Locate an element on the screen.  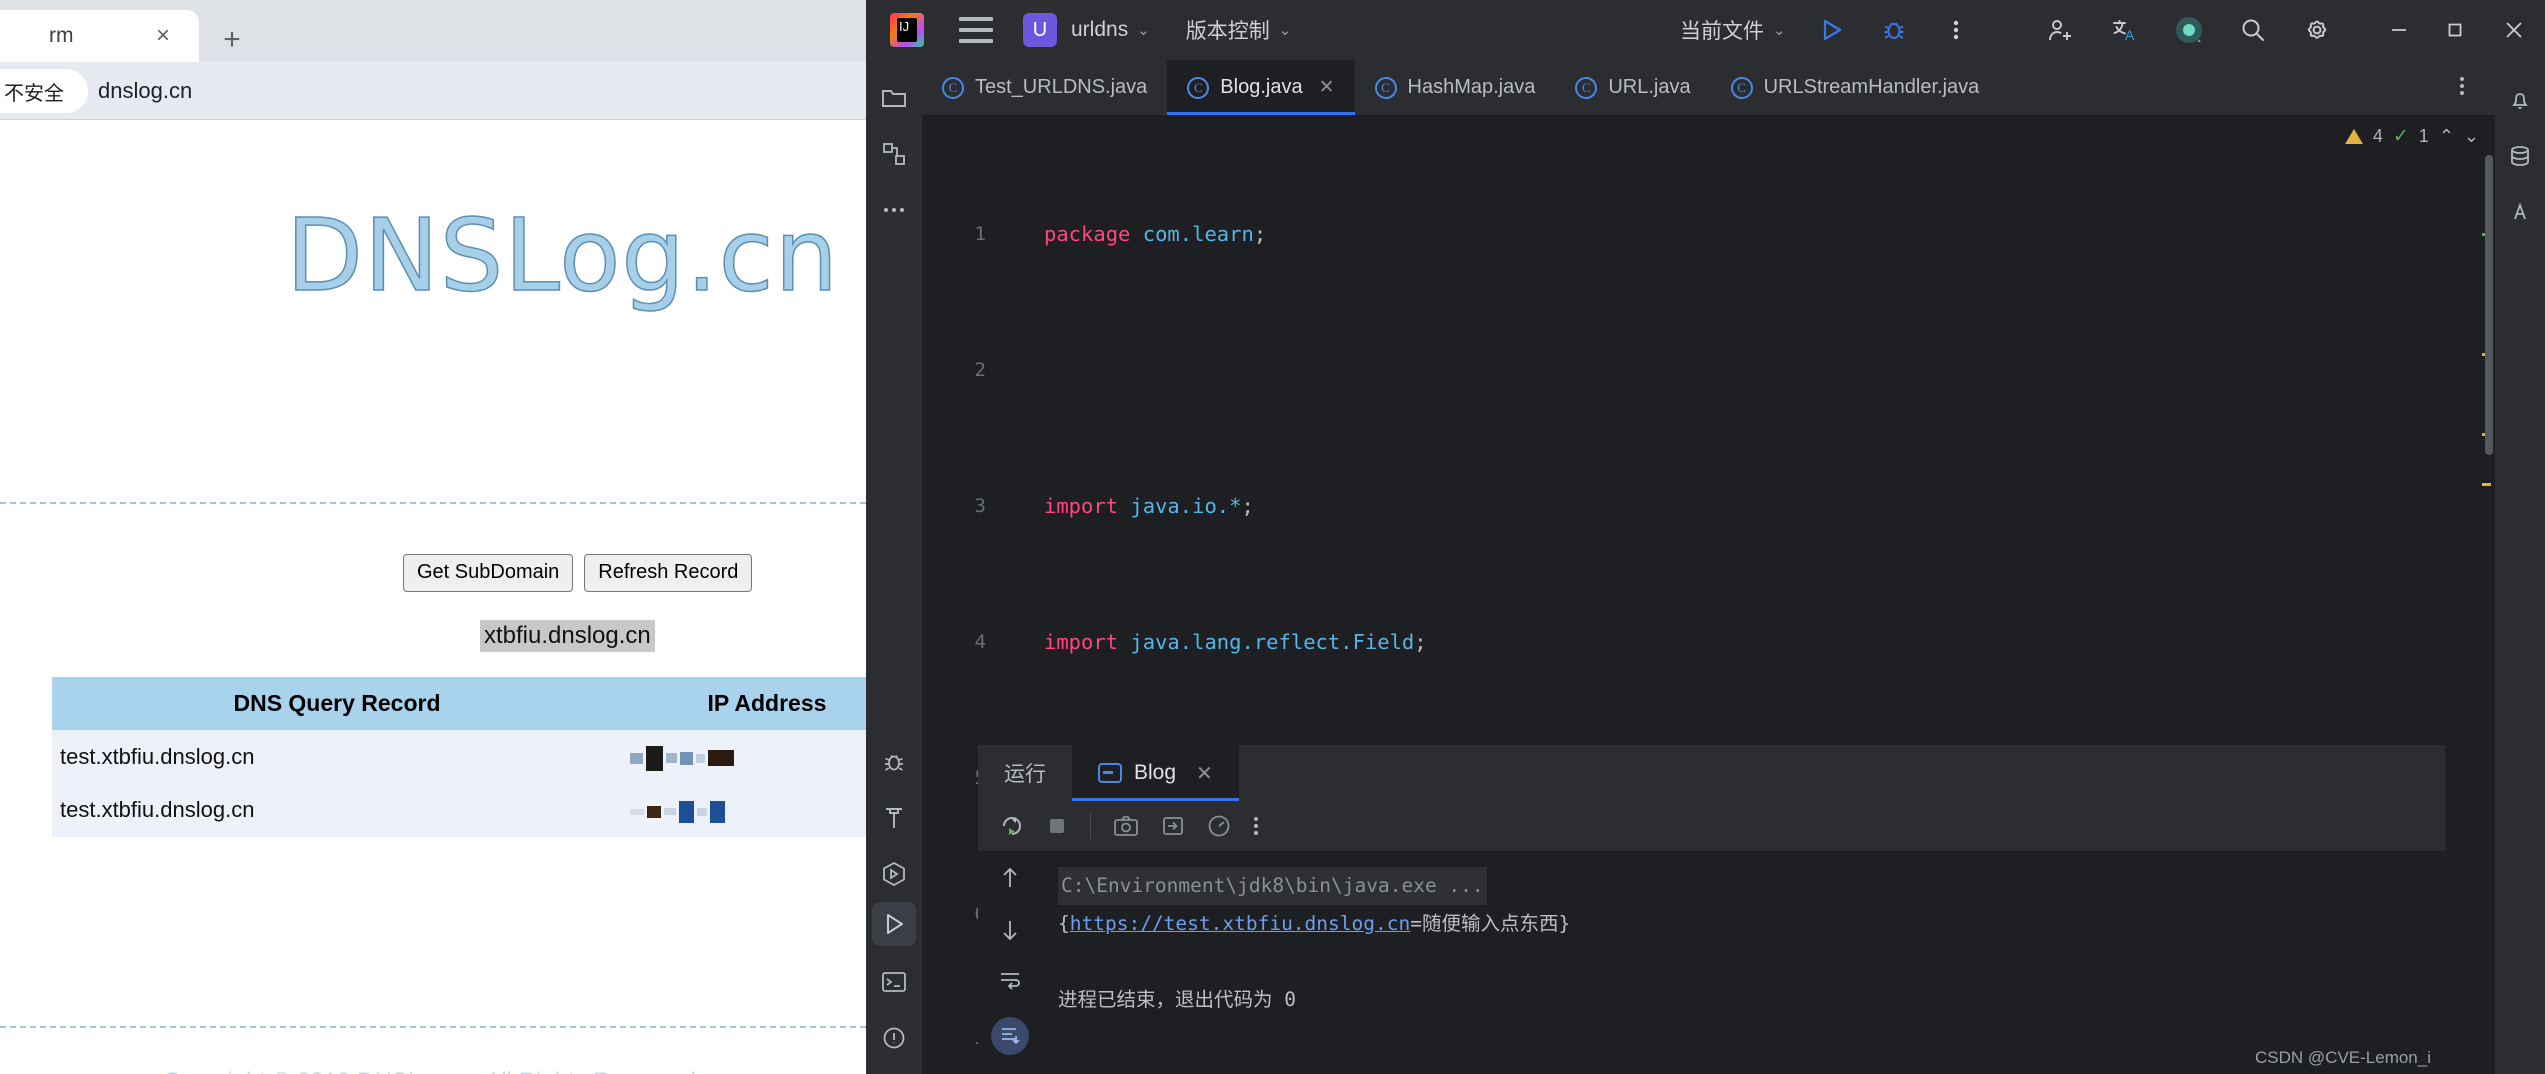
vcs-selector: 版本控制 ⌄ is located at coordinates (1232, 30).